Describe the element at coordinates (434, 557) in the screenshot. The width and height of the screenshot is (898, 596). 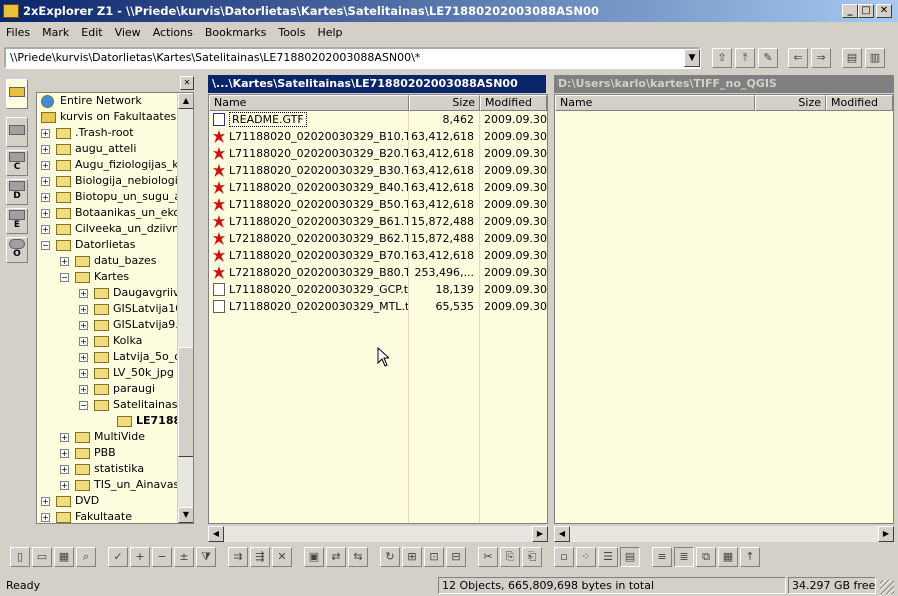
I see `network-drive-icon: ⊡` at that location.